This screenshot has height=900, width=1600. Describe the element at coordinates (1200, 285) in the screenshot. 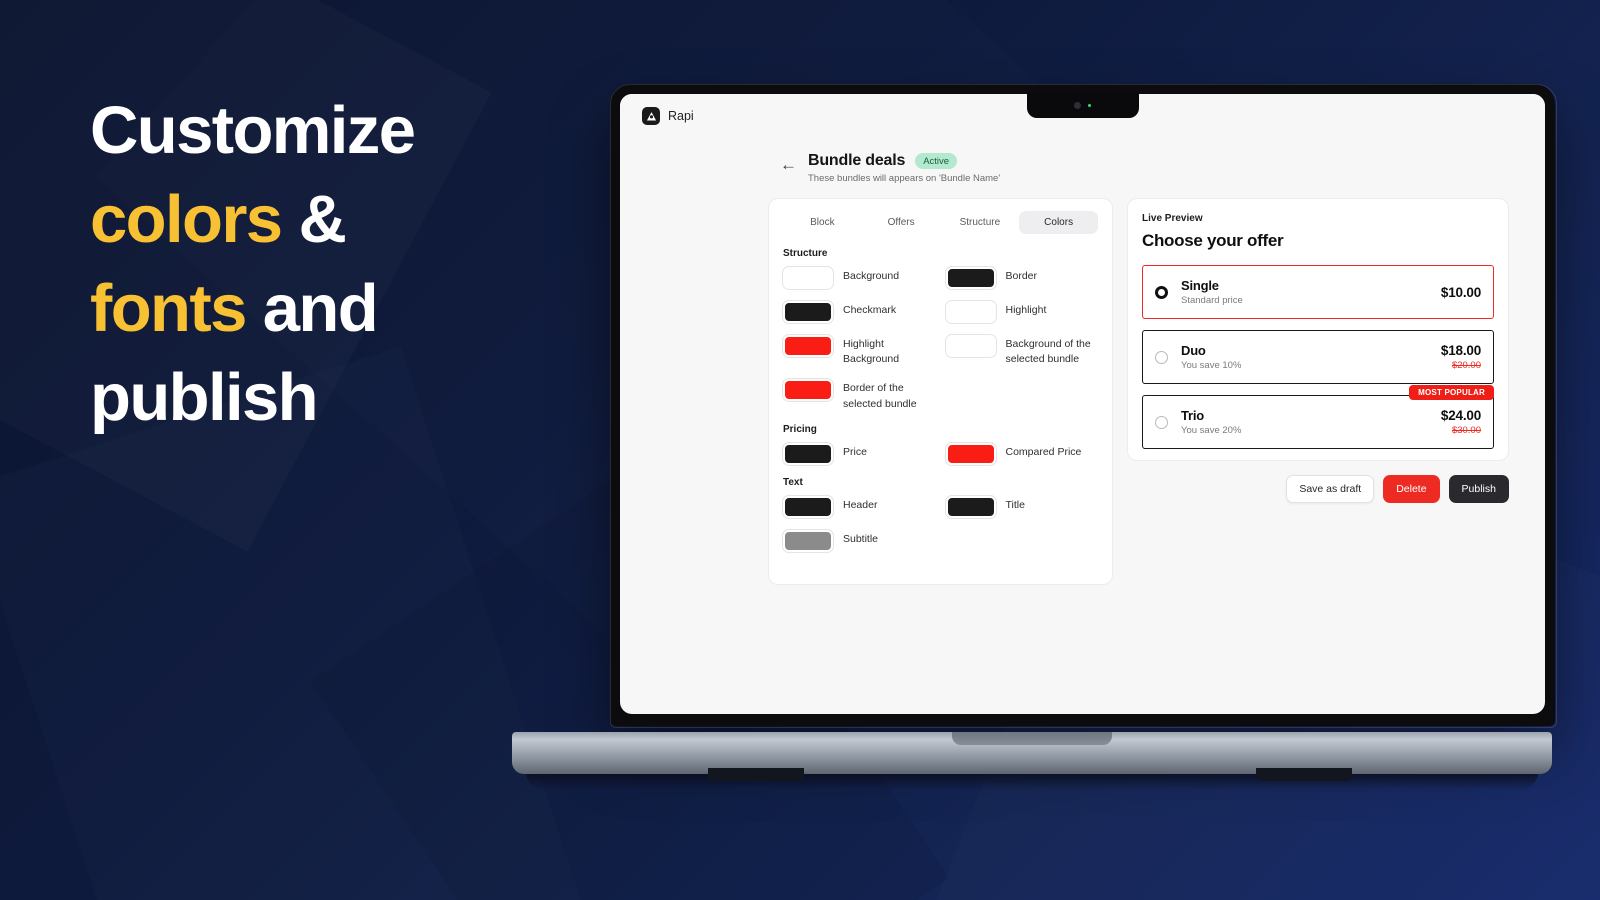

I see `offer-name: Single` at that location.